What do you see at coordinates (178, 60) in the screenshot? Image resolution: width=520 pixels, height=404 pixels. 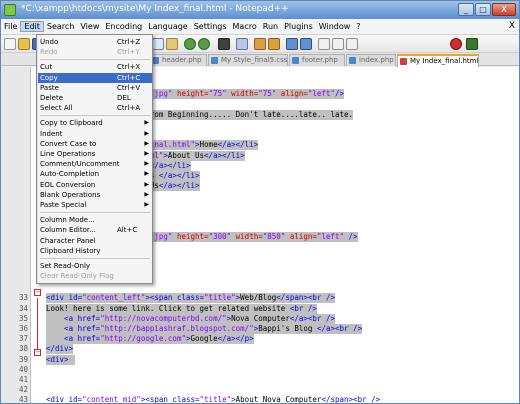 I see `tab-header-php: header.php` at bounding box center [178, 60].